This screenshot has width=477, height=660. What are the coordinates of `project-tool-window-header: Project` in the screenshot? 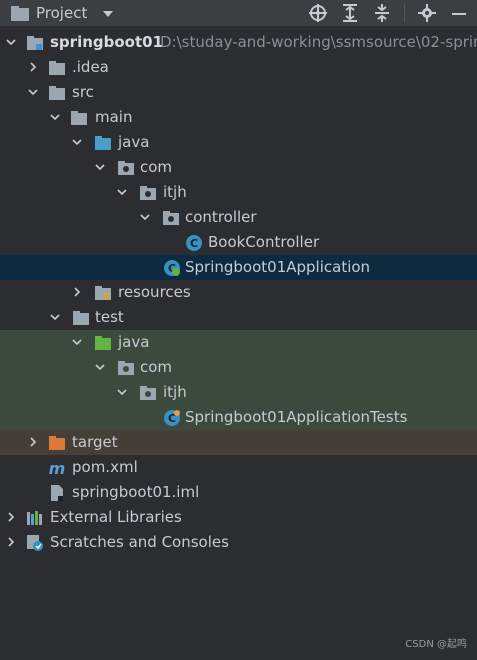 It's located at (238, 13).